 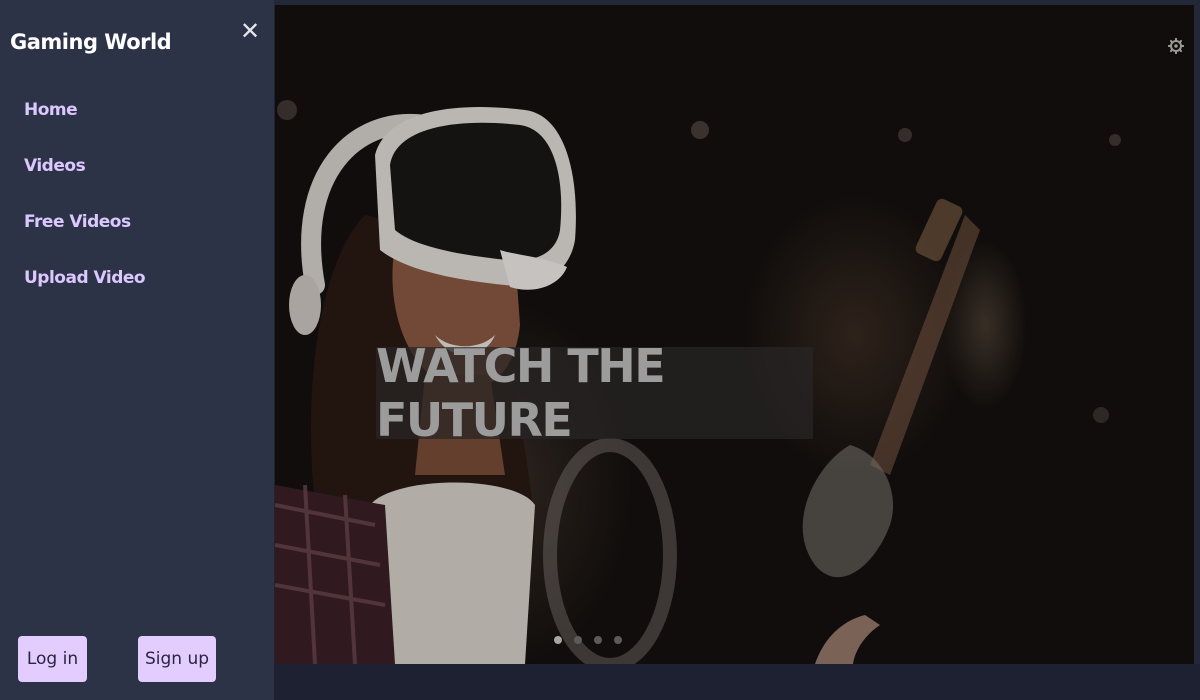 I want to click on carousel-indicators, so click(x=588, y=640).